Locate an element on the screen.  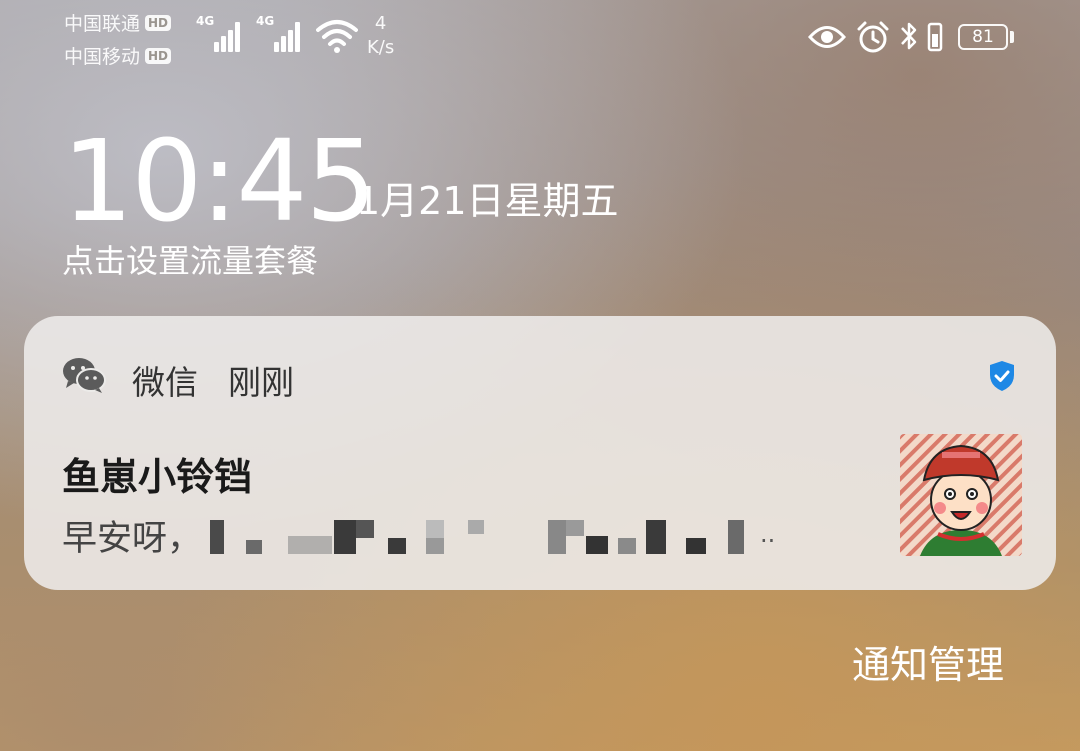
manage-notifications-button: 通知管理 is located at coordinates (928, 661).